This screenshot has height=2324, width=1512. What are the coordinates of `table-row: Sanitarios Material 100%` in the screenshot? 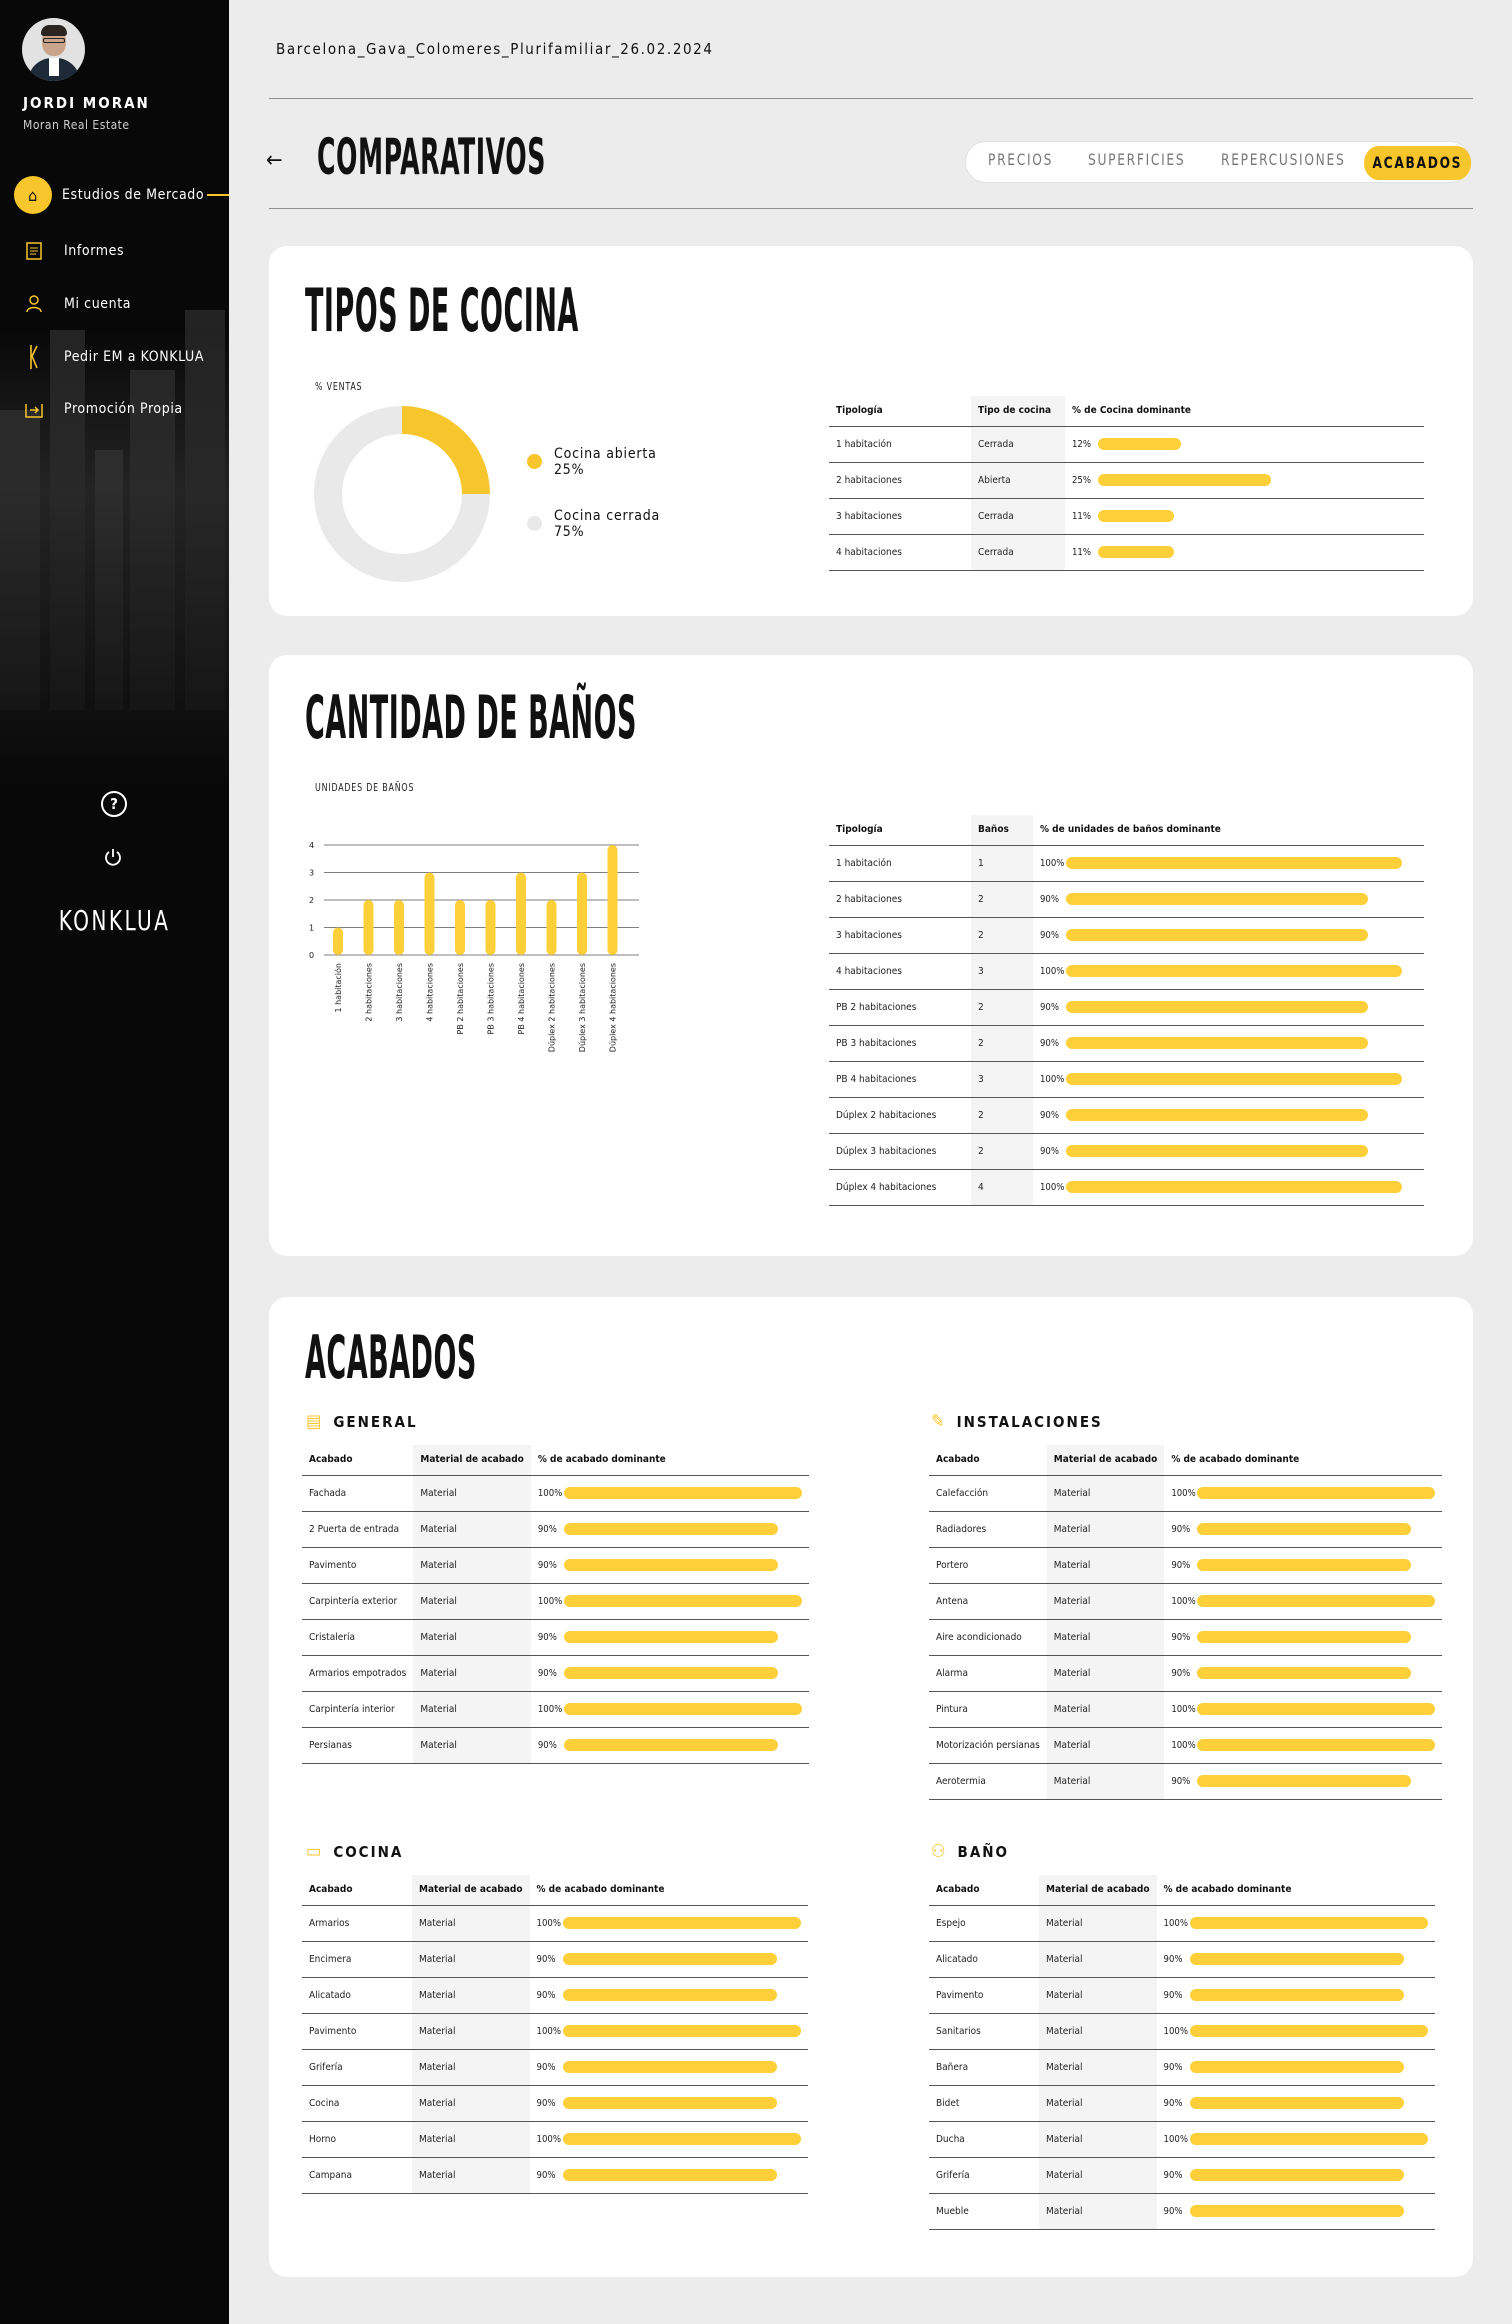 It's located at (1182, 2031).